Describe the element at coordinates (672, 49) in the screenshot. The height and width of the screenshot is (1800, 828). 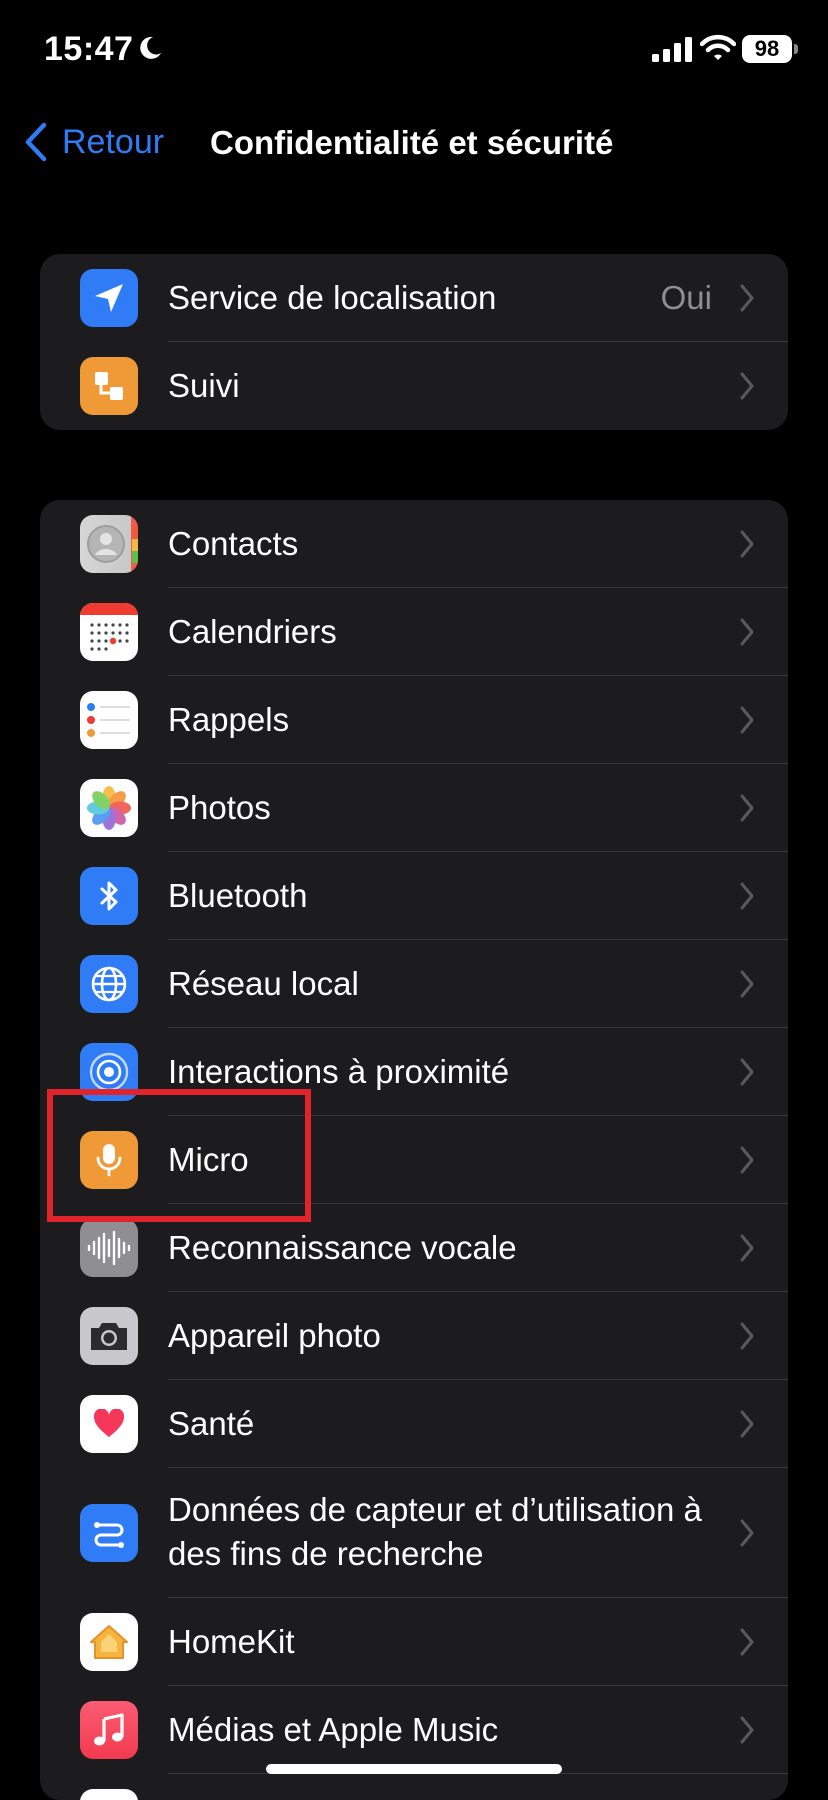
I see `cellular-signal-icon` at that location.